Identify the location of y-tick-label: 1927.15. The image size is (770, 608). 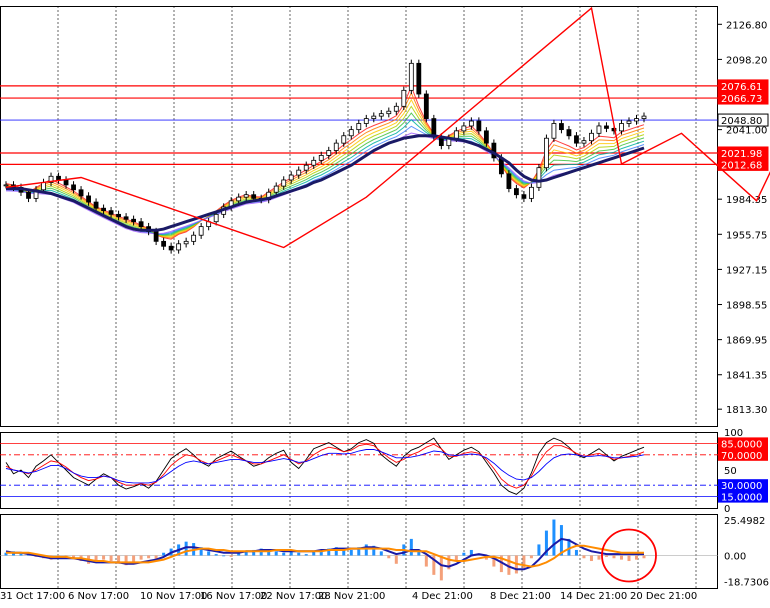
(746, 270).